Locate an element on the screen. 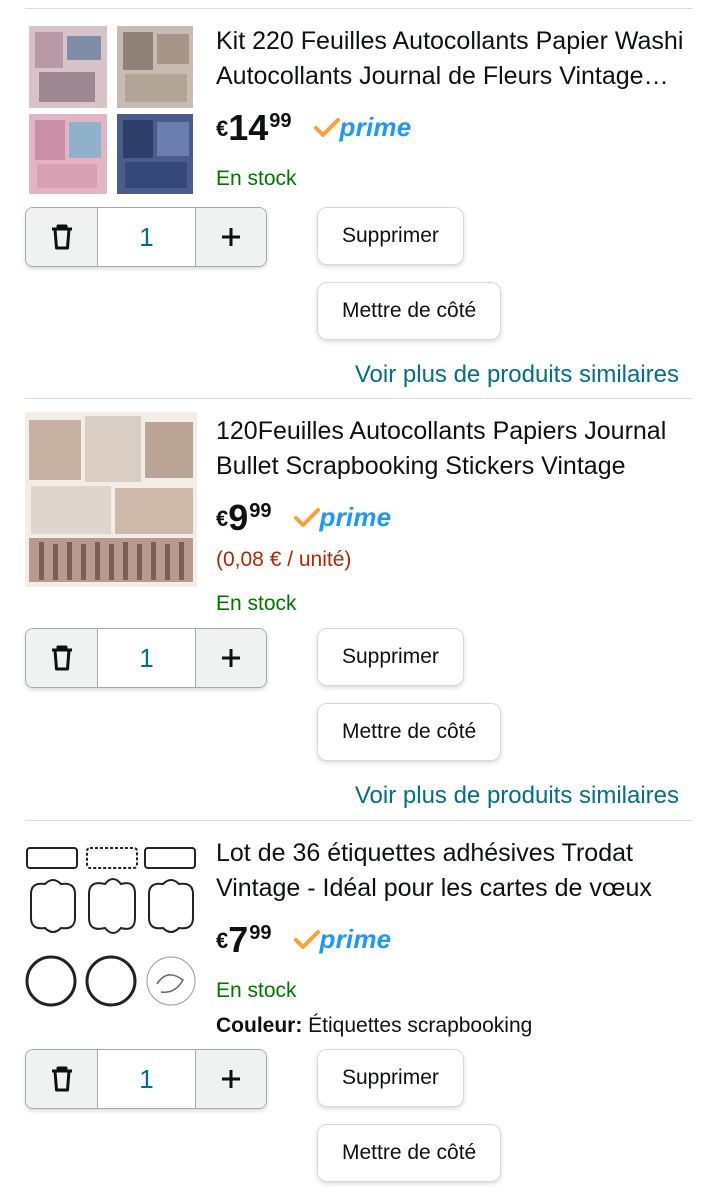 This screenshot has height=1200, width=716. price: € 7 99 prime is located at coordinates (303, 942).